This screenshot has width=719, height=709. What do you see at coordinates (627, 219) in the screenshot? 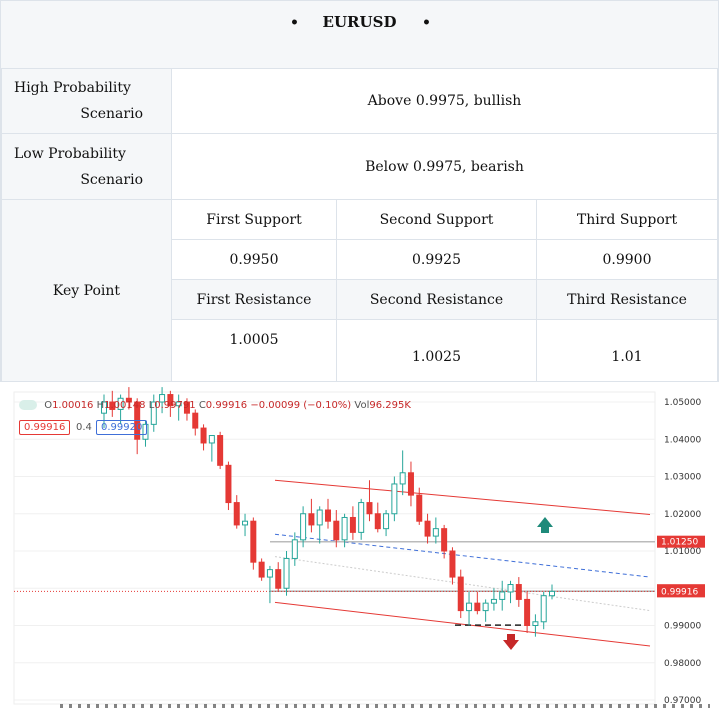
I see `support-header: Third Support` at bounding box center [627, 219].